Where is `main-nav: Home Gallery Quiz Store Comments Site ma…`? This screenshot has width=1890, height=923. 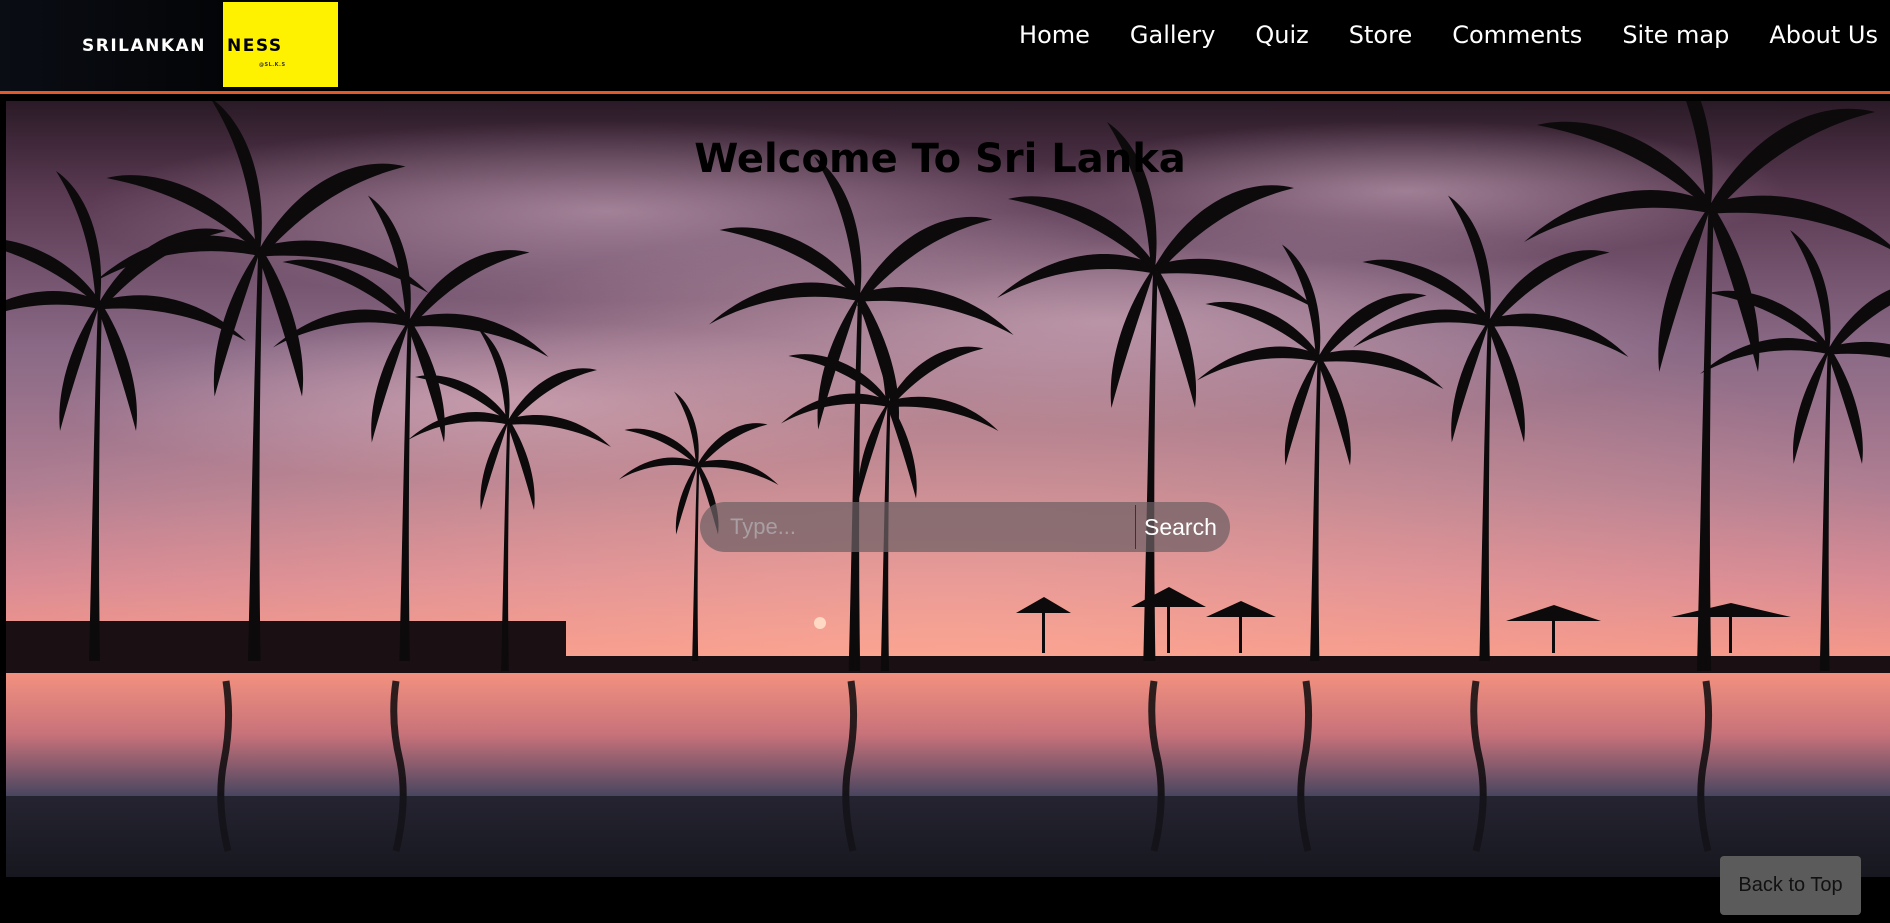 main-nav: Home Gallery Quiz Store Comments Site ma… is located at coordinates (1448, 35).